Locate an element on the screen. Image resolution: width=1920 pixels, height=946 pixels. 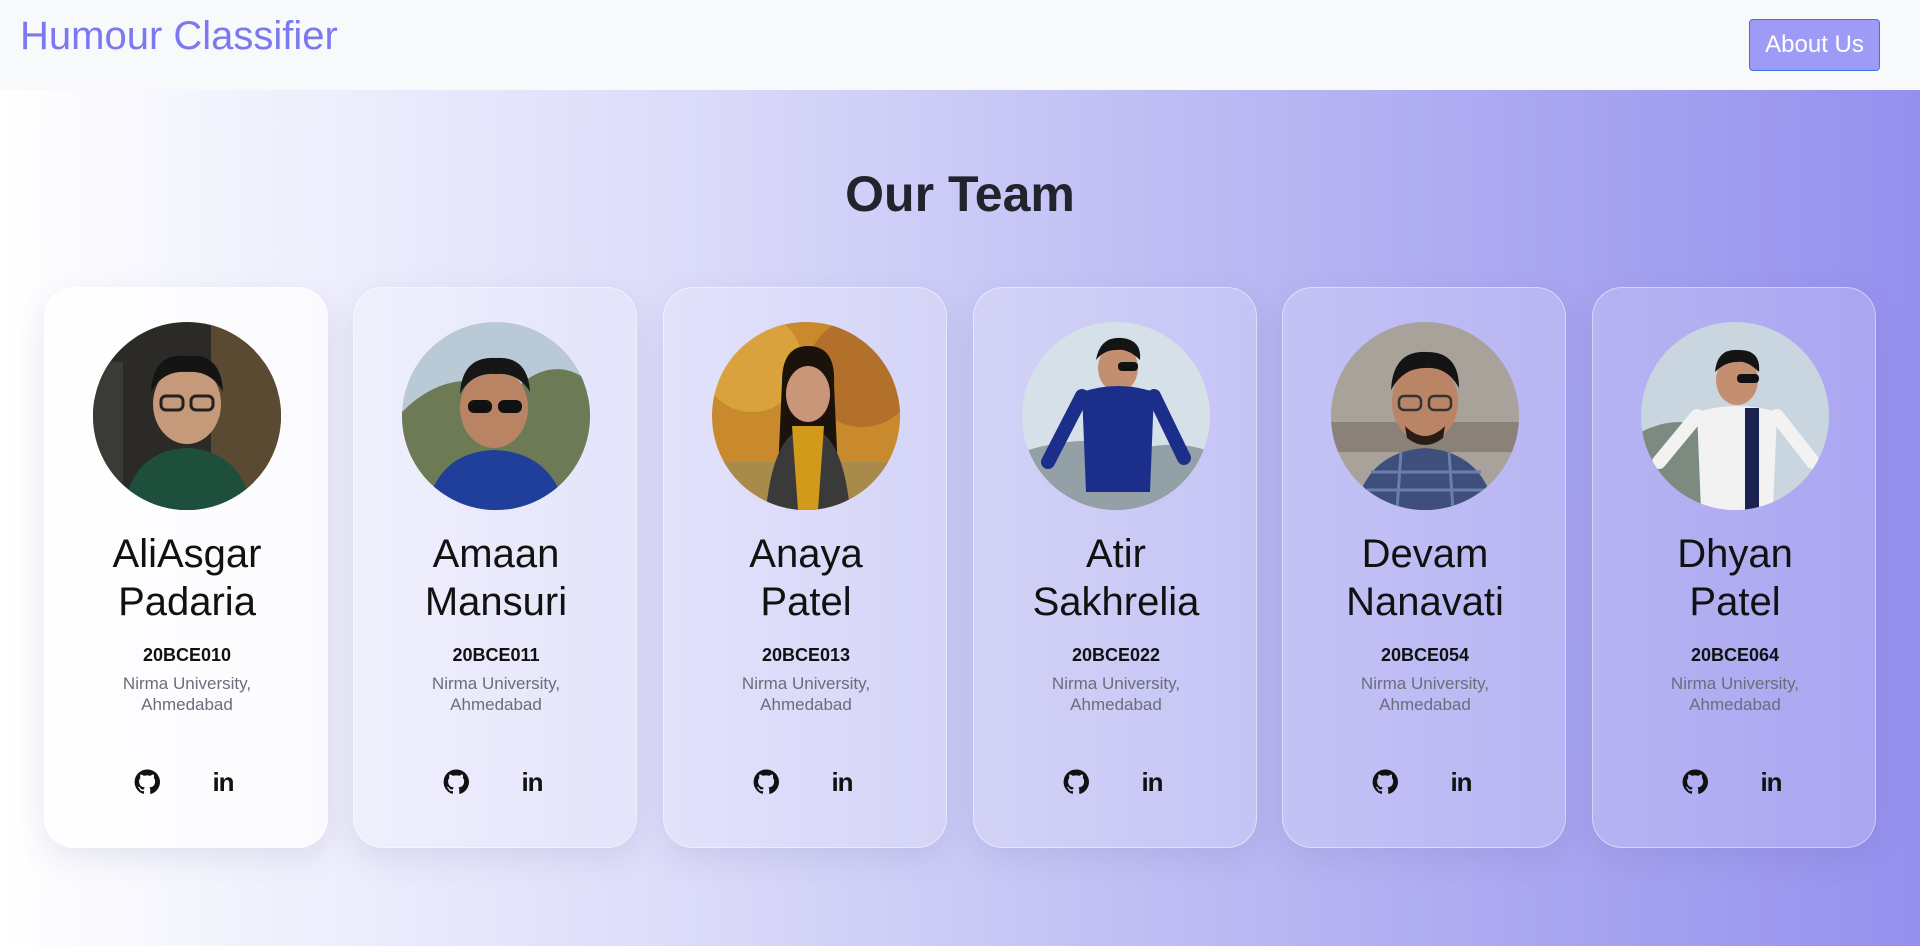
member-name: Devam Nanavati is located at coordinates (1425, 578).